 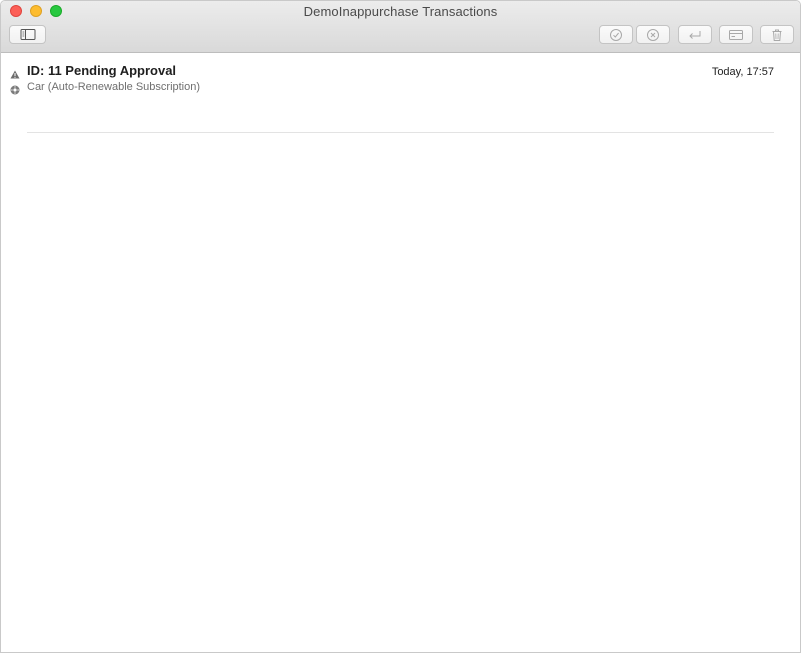 I want to click on gear-icon, so click(x=15, y=91).